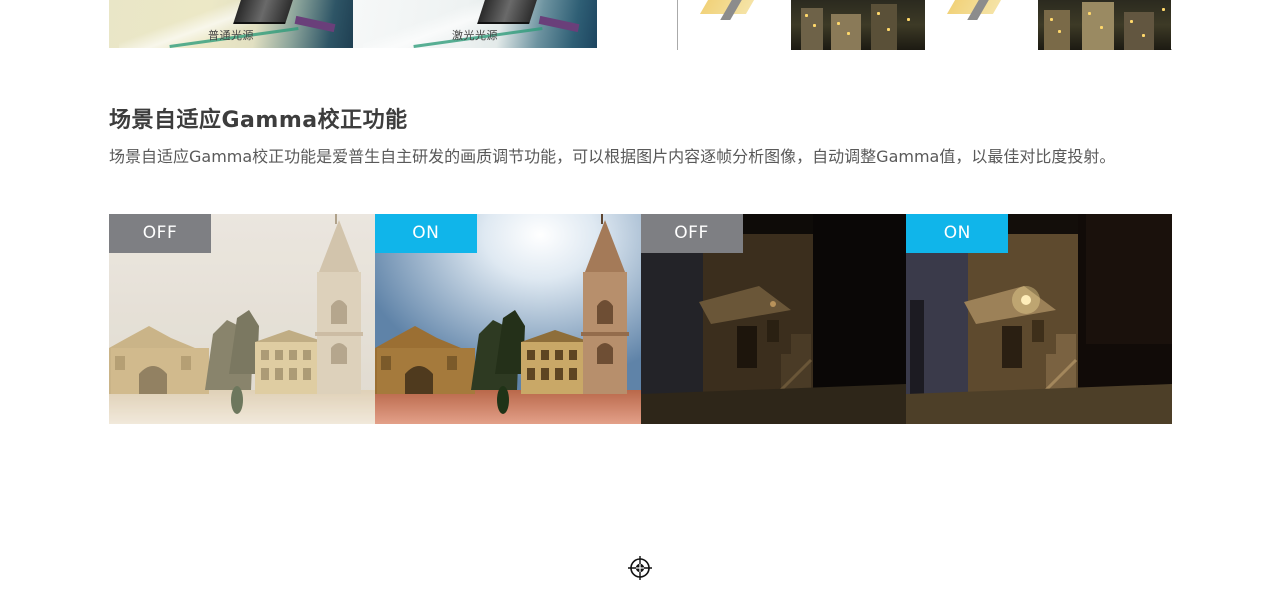 This screenshot has height=602, width=1281. I want to click on laser-light-source-caption: 激光光源, so click(475, 35).